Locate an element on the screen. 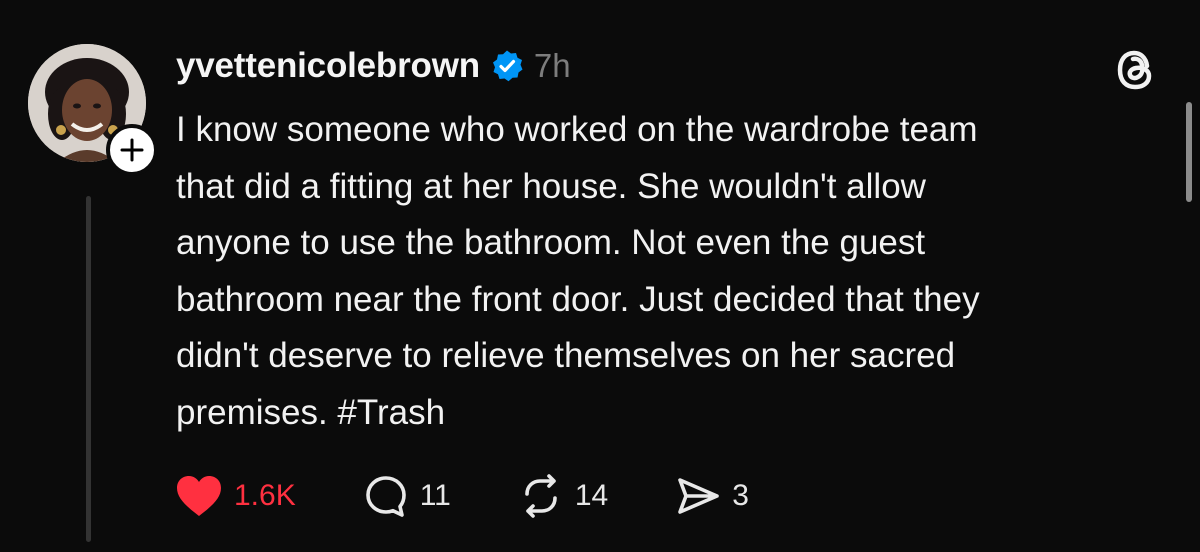 Image resolution: width=1200 pixels, height=552 pixels. plus-icon is located at coordinates (132, 150).